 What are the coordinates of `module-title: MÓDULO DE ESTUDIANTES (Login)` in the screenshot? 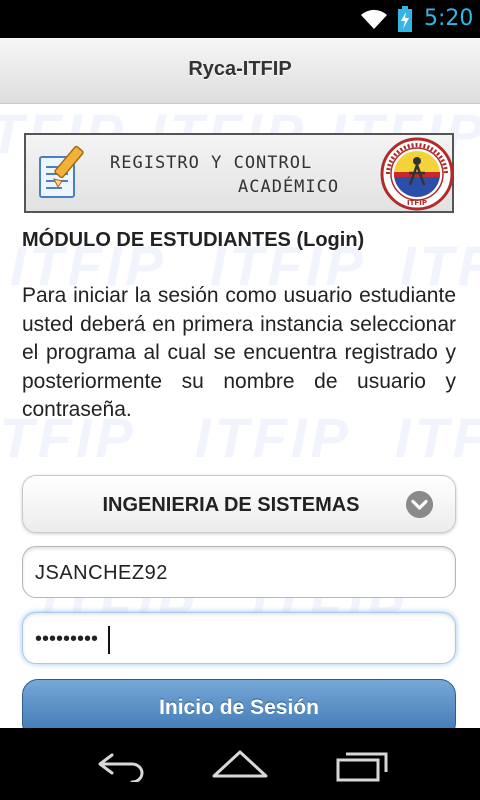 It's located at (193, 240).